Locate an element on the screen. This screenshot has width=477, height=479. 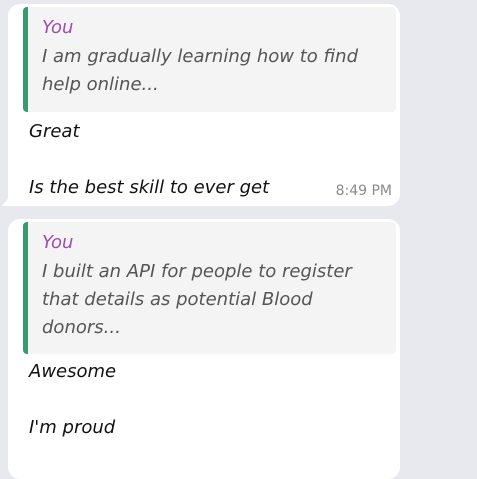
message-text-line: Great is located at coordinates (54, 131).